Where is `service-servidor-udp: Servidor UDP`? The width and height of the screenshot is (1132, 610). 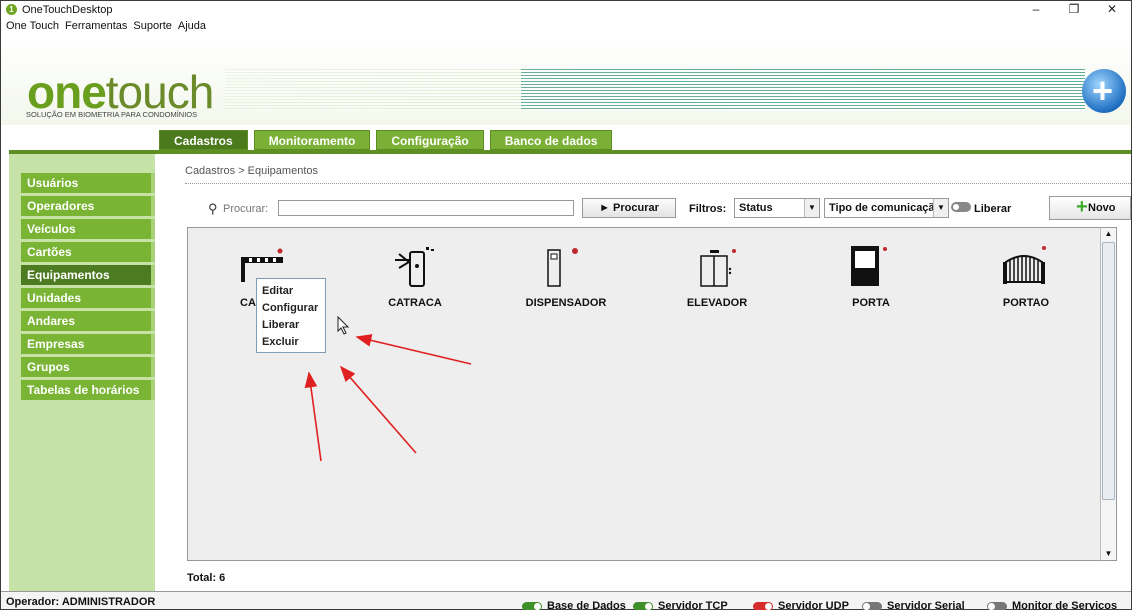 service-servidor-udp: Servidor UDP is located at coordinates (801, 605).